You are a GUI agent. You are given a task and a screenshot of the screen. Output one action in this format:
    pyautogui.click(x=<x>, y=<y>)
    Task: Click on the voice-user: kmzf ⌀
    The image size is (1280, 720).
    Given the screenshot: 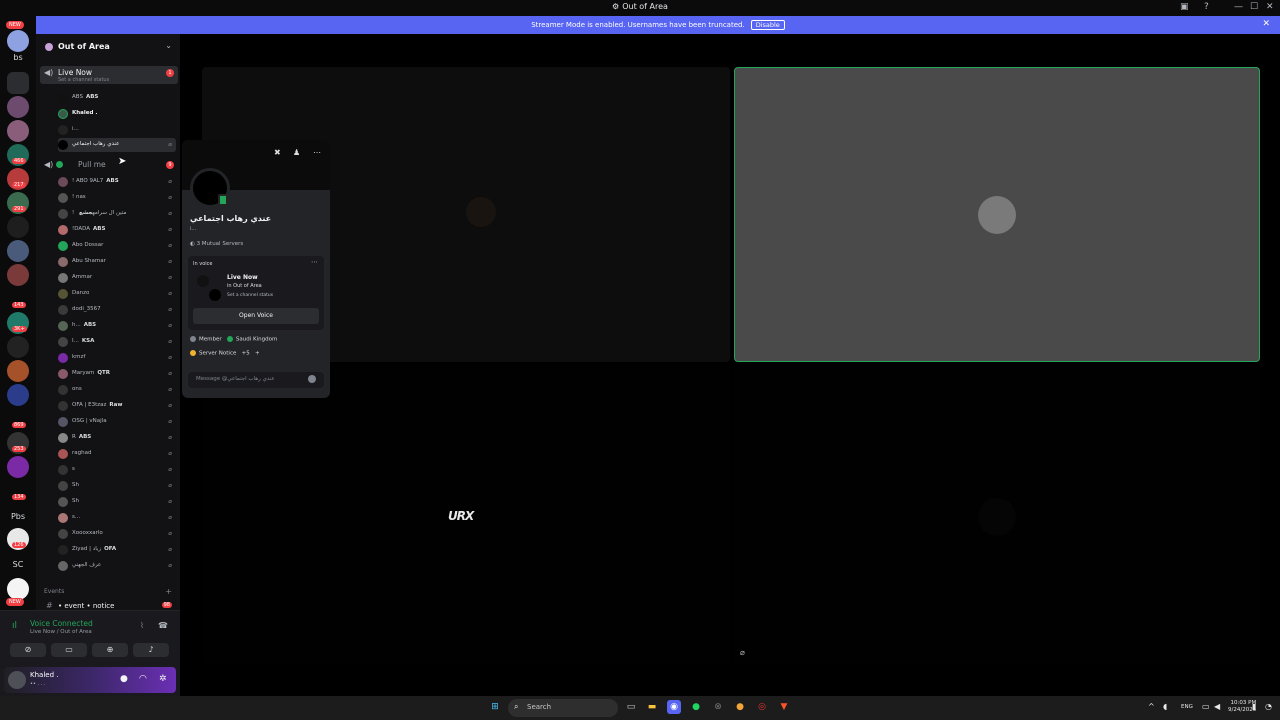 What is the action you would take?
    pyautogui.click(x=117, y=358)
    